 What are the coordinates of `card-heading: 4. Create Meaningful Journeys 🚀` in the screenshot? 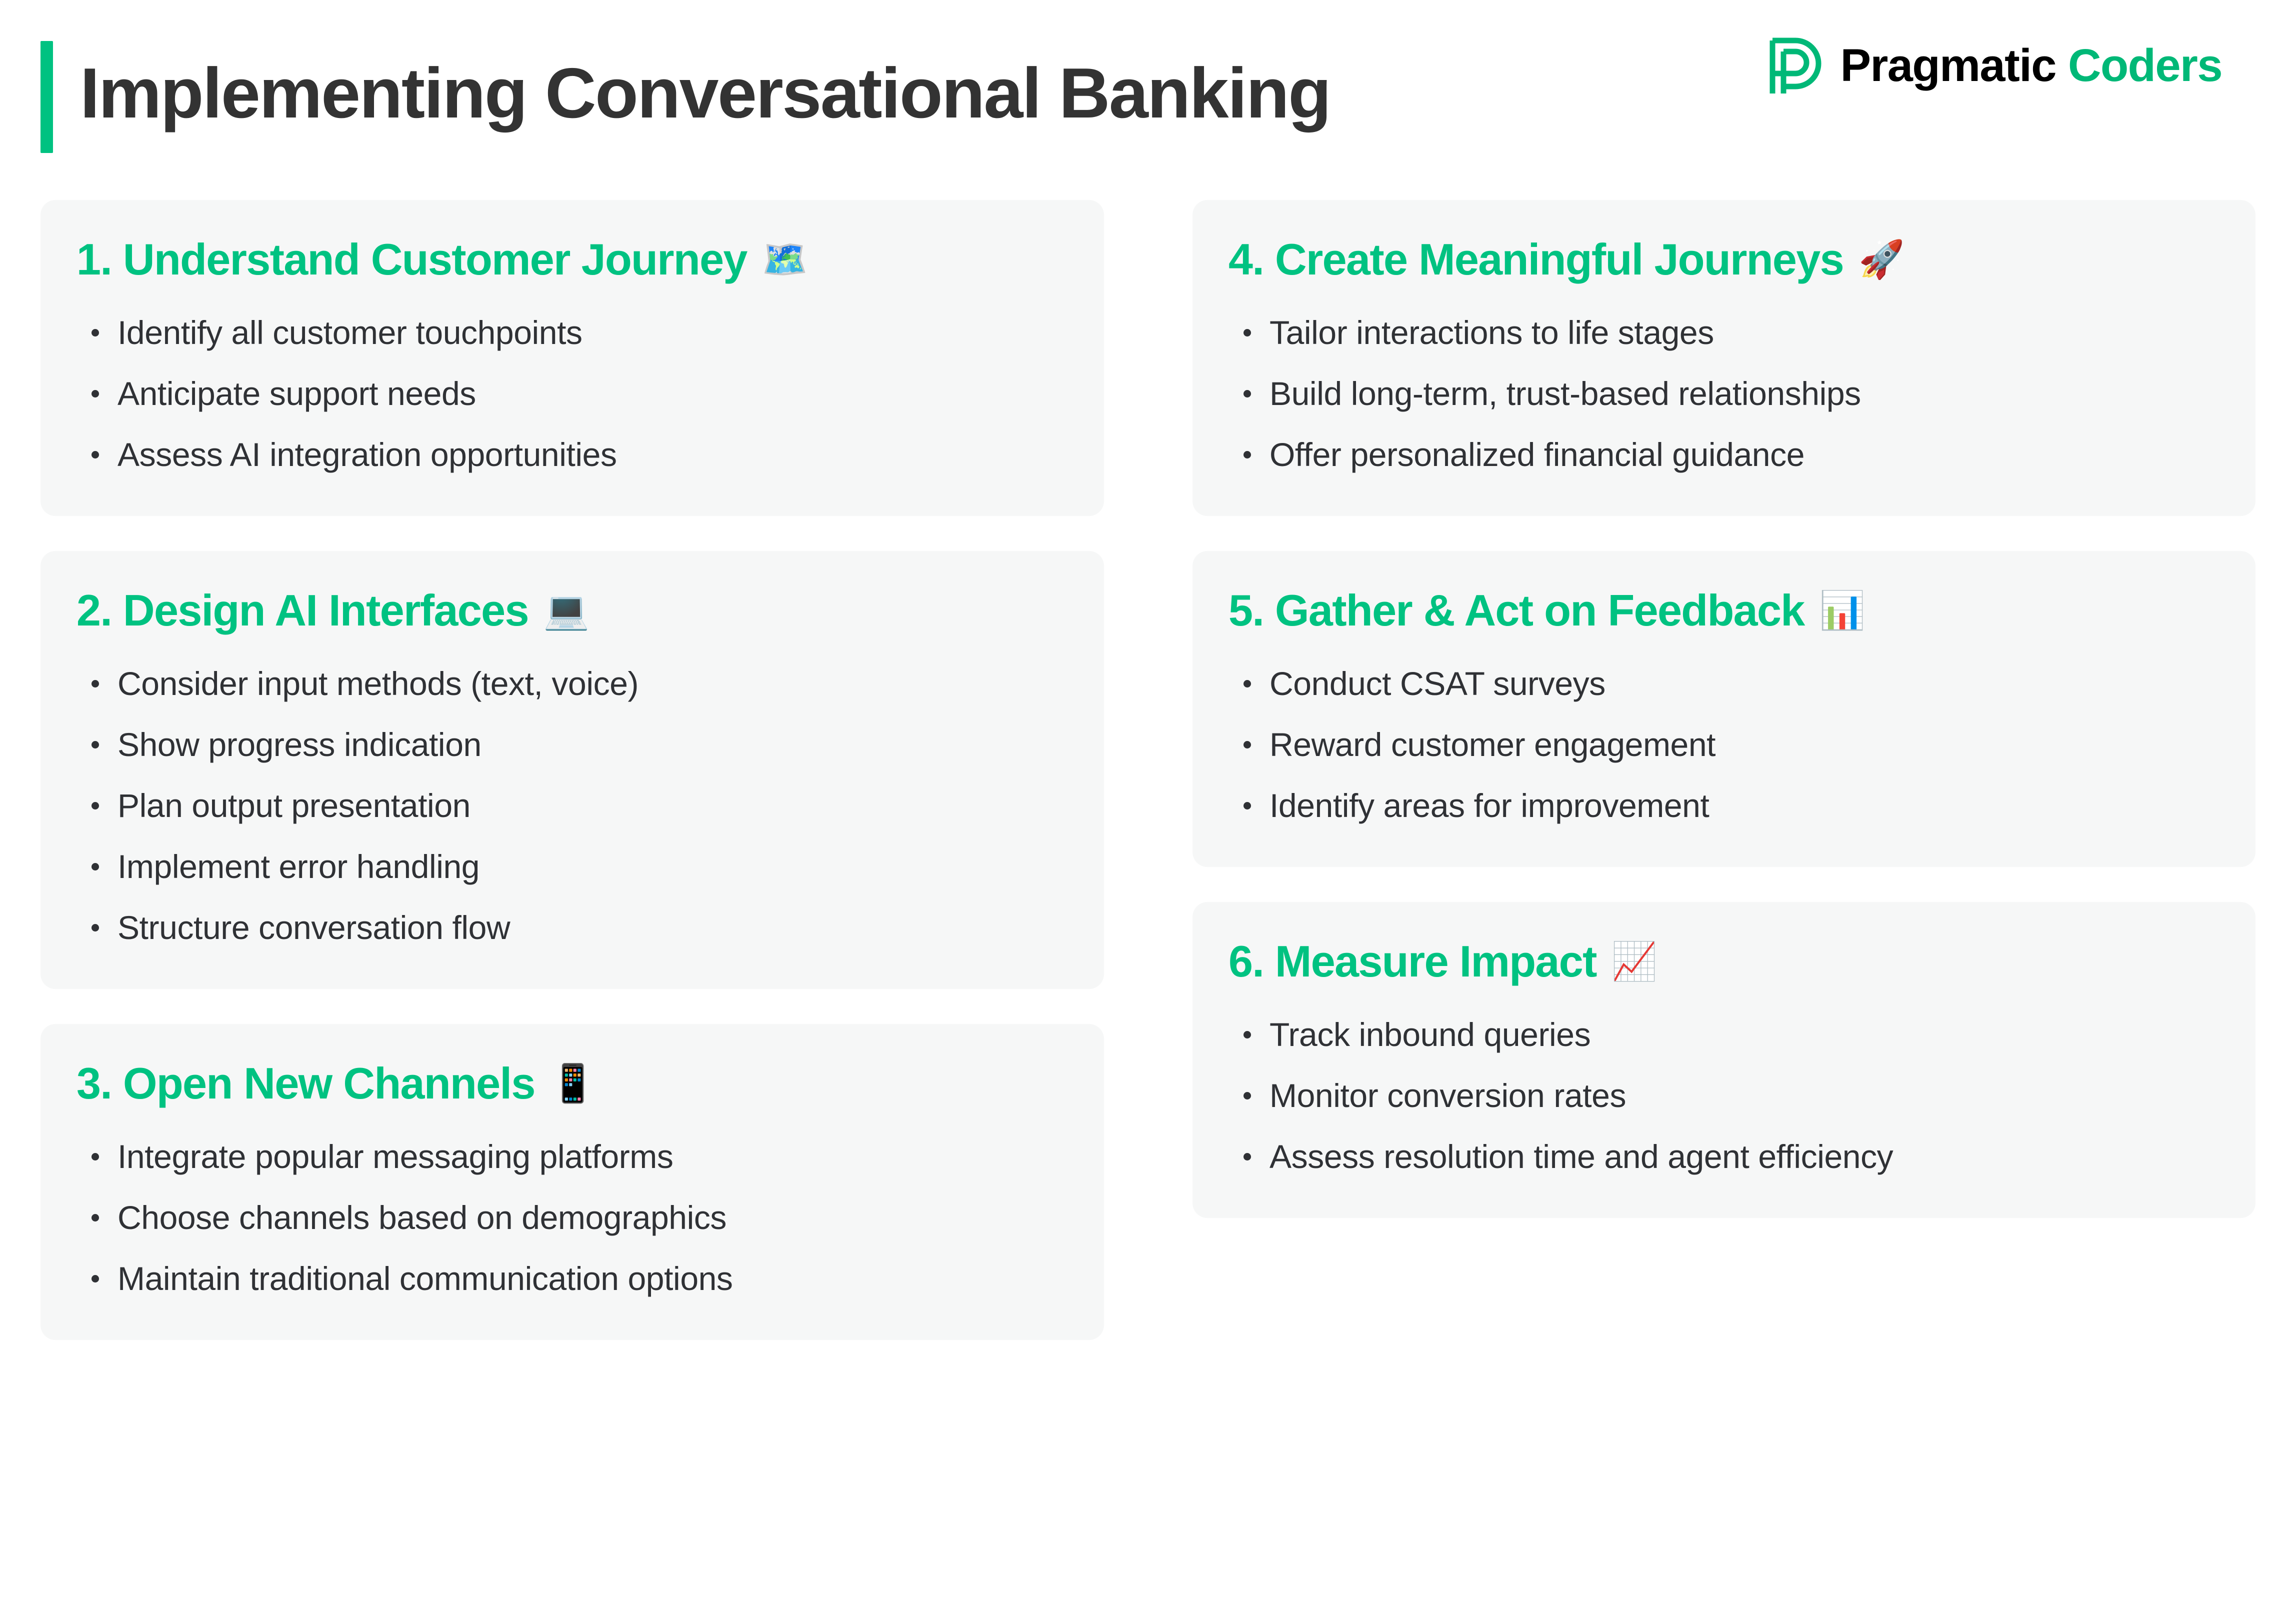 It's located at (1724, 259).